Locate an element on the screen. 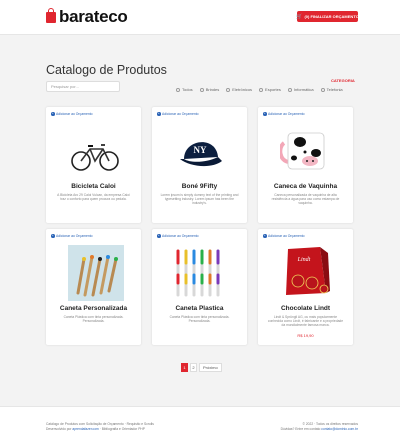 This screenshot has height=448, width=400. svg-text: NY is located at coordinates (200, 150).